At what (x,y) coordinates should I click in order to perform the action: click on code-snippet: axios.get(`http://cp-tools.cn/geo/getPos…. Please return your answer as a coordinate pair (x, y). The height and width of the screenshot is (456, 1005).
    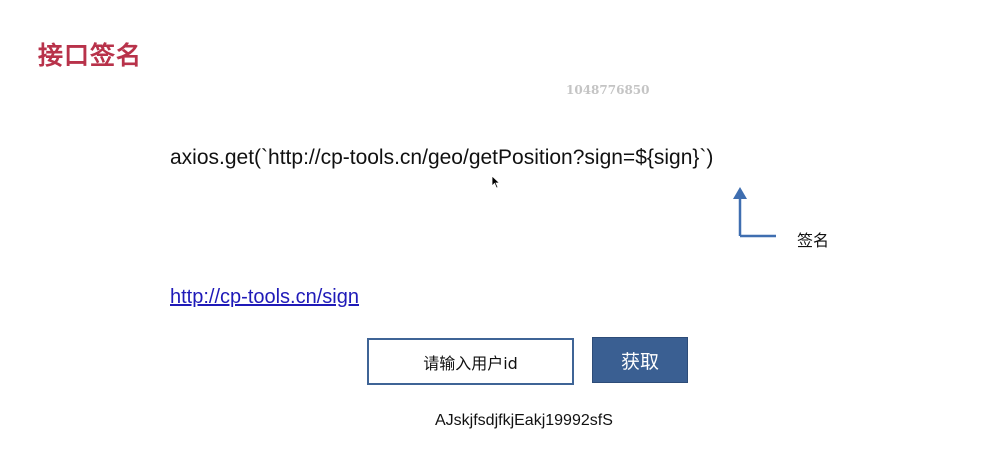
    Looking at the image, I should click on (442, 157).